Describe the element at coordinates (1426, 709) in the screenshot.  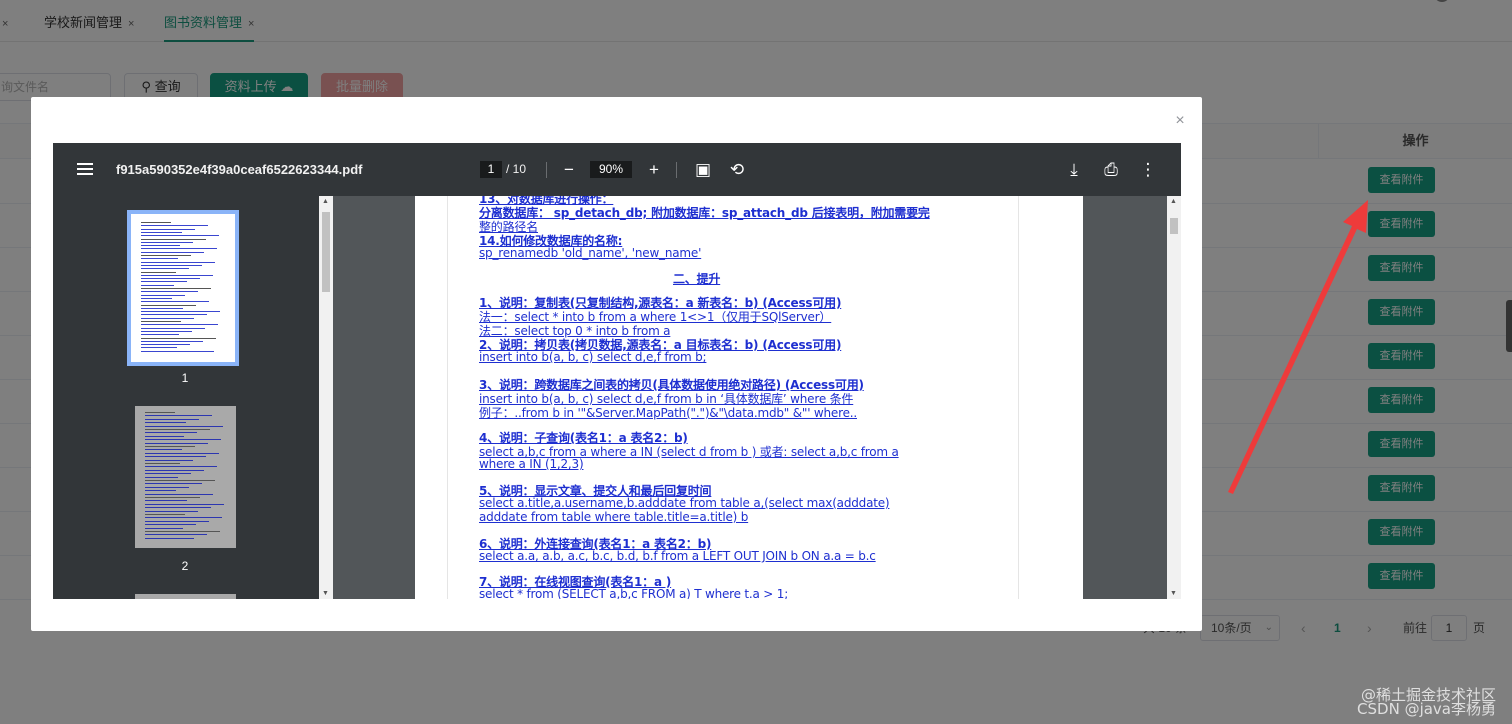
I see `watermark: CSDN @java李杨勇` at that location.